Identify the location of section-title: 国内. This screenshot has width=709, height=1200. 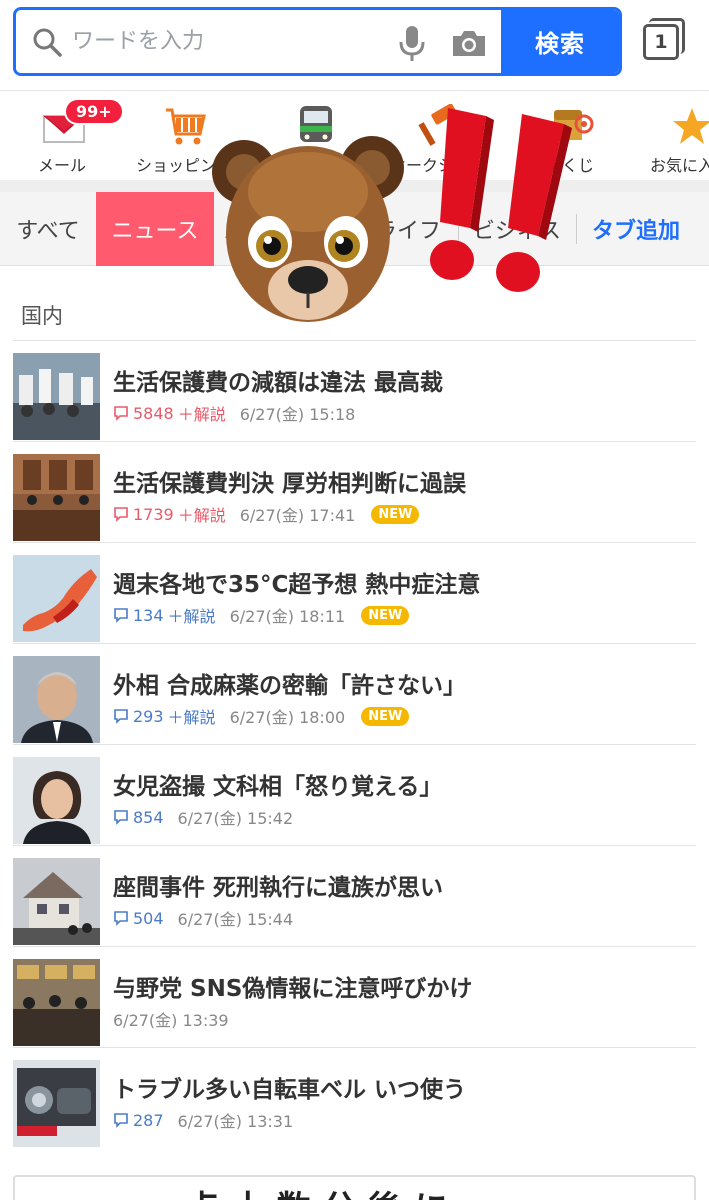
(42, 316).